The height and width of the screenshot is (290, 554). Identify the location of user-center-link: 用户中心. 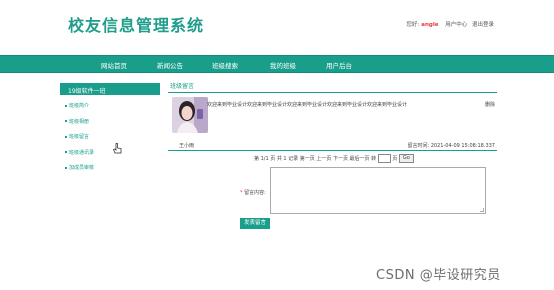
(456, 25).